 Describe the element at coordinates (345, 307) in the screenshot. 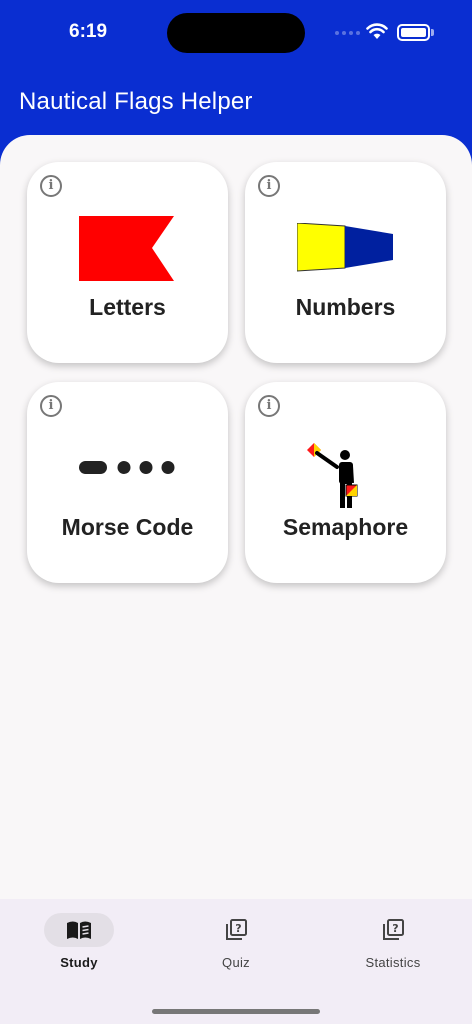

I see `card-label: Numbers` at that location.